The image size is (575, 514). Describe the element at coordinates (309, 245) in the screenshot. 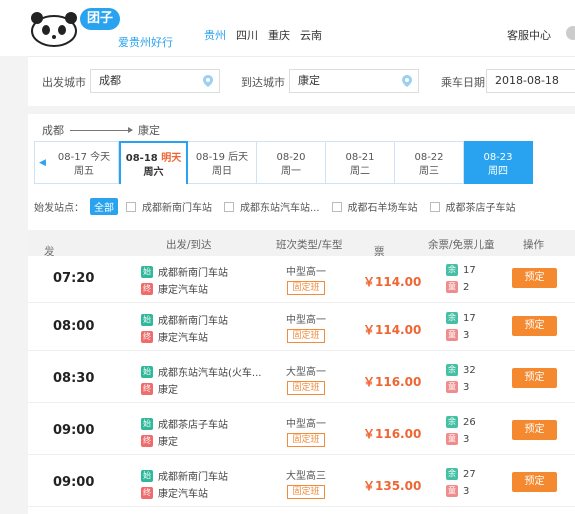

I see `header-type: 班次类型/车型` at that location.